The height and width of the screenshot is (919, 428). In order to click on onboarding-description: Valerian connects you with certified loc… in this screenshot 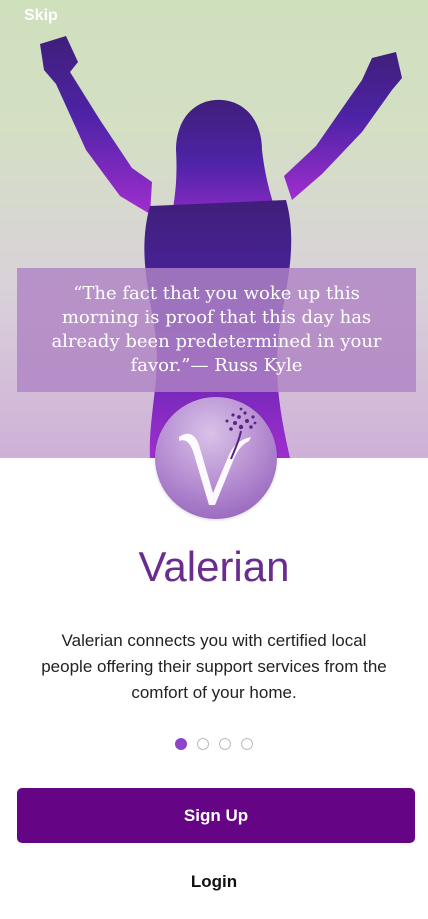, I will do `click(214, 666)`.